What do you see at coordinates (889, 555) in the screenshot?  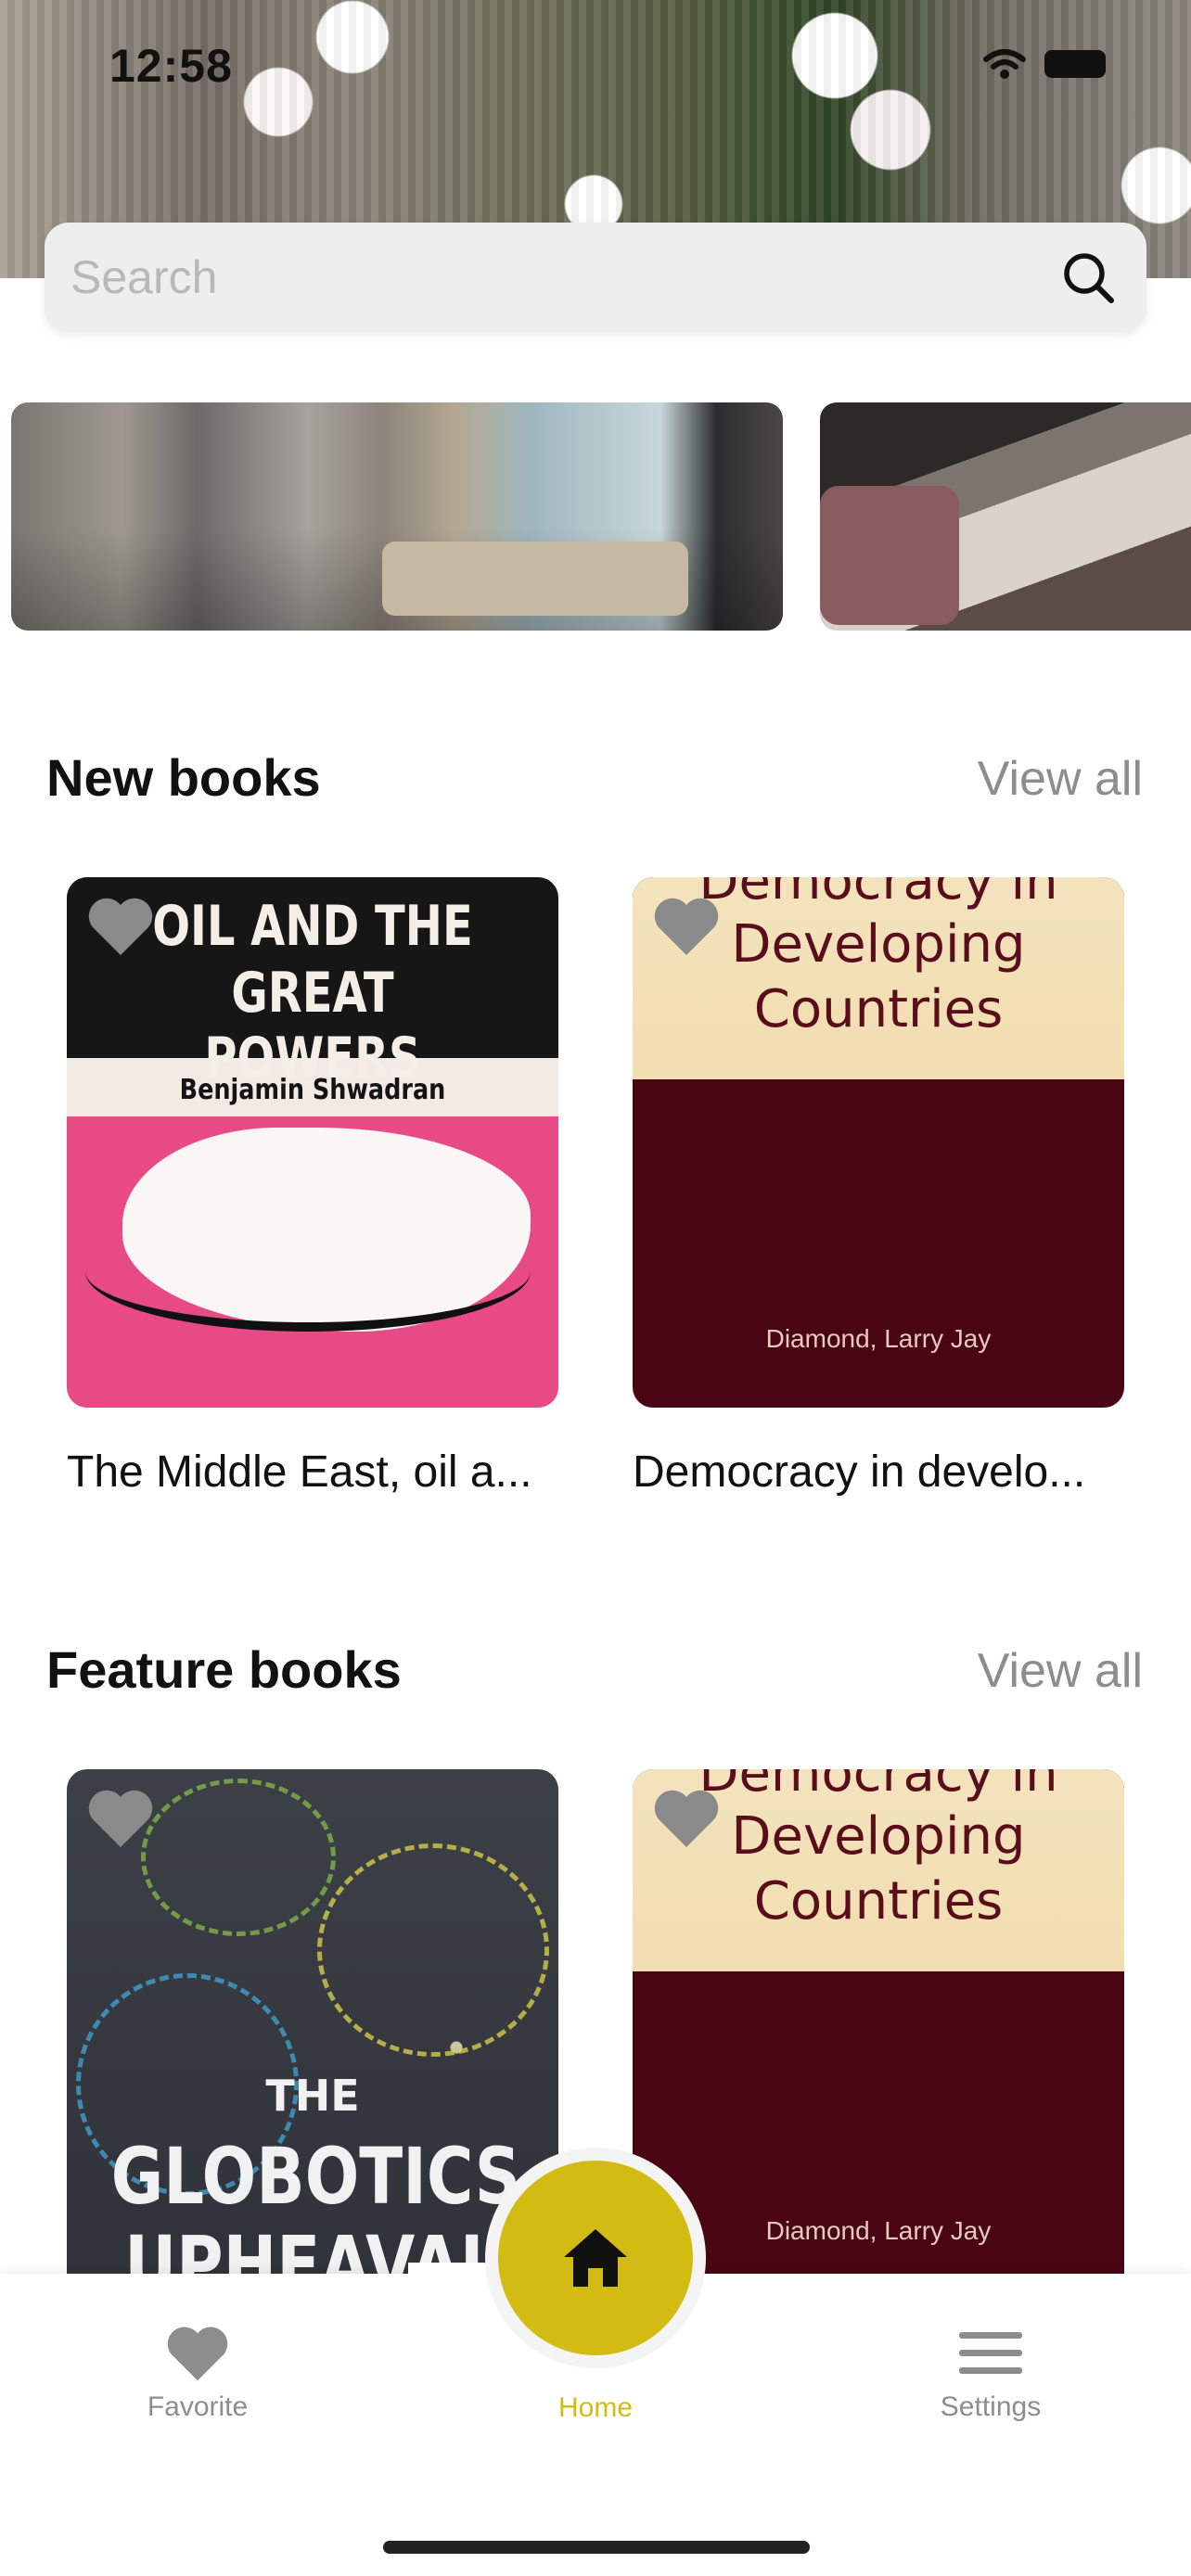 I see `banner-pillow-shape` at bounding box center [889, 555].